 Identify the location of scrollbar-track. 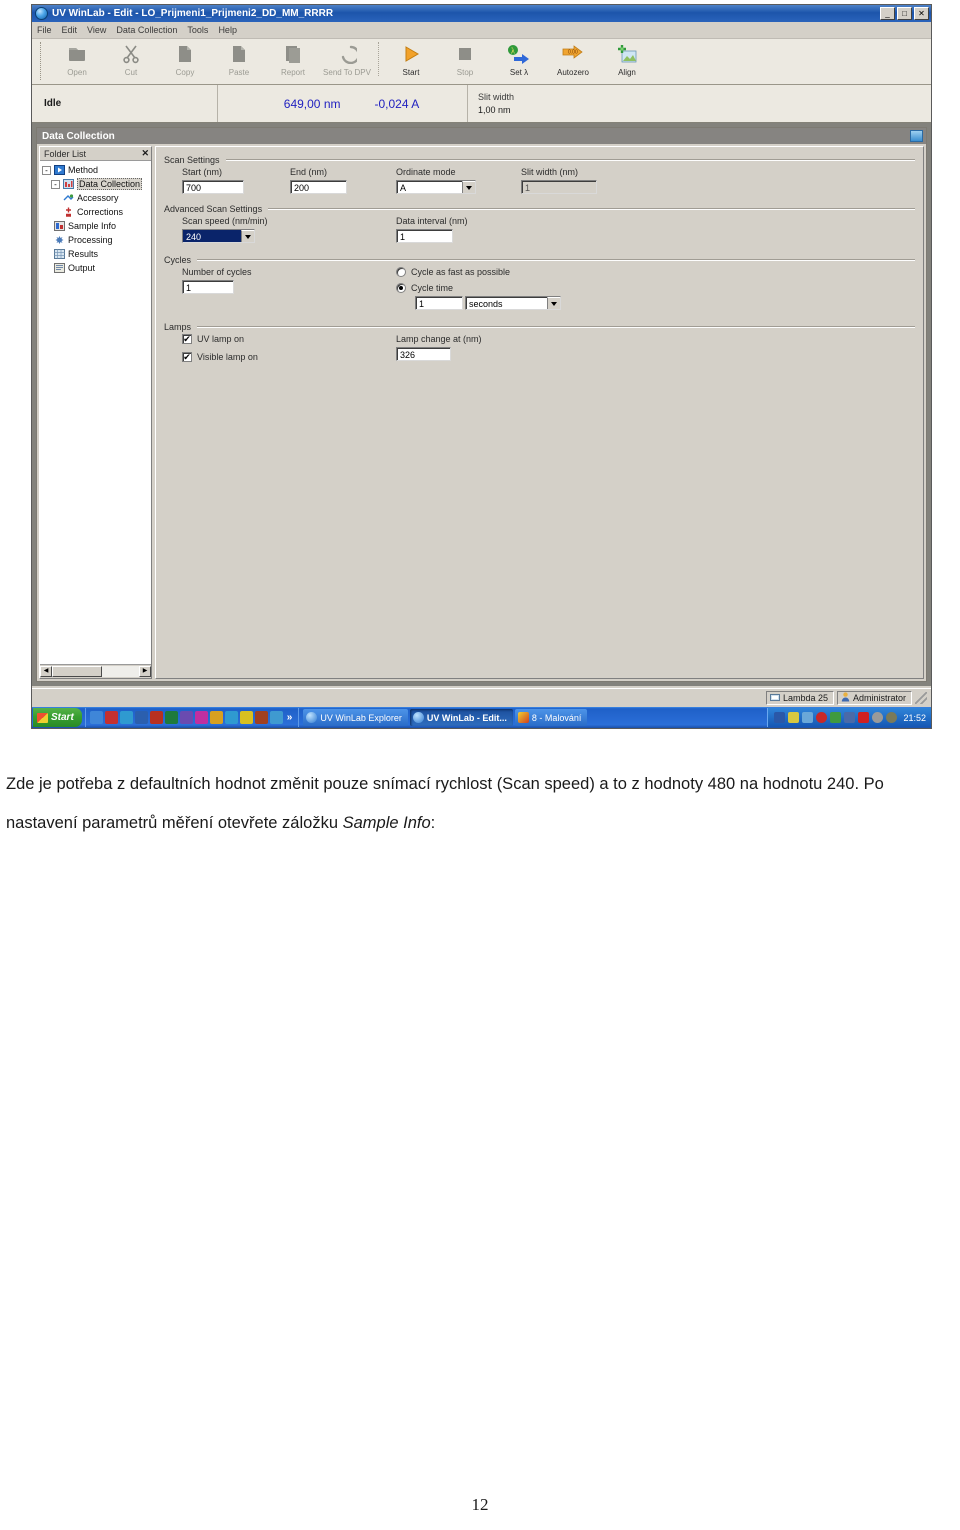
(95, 671).